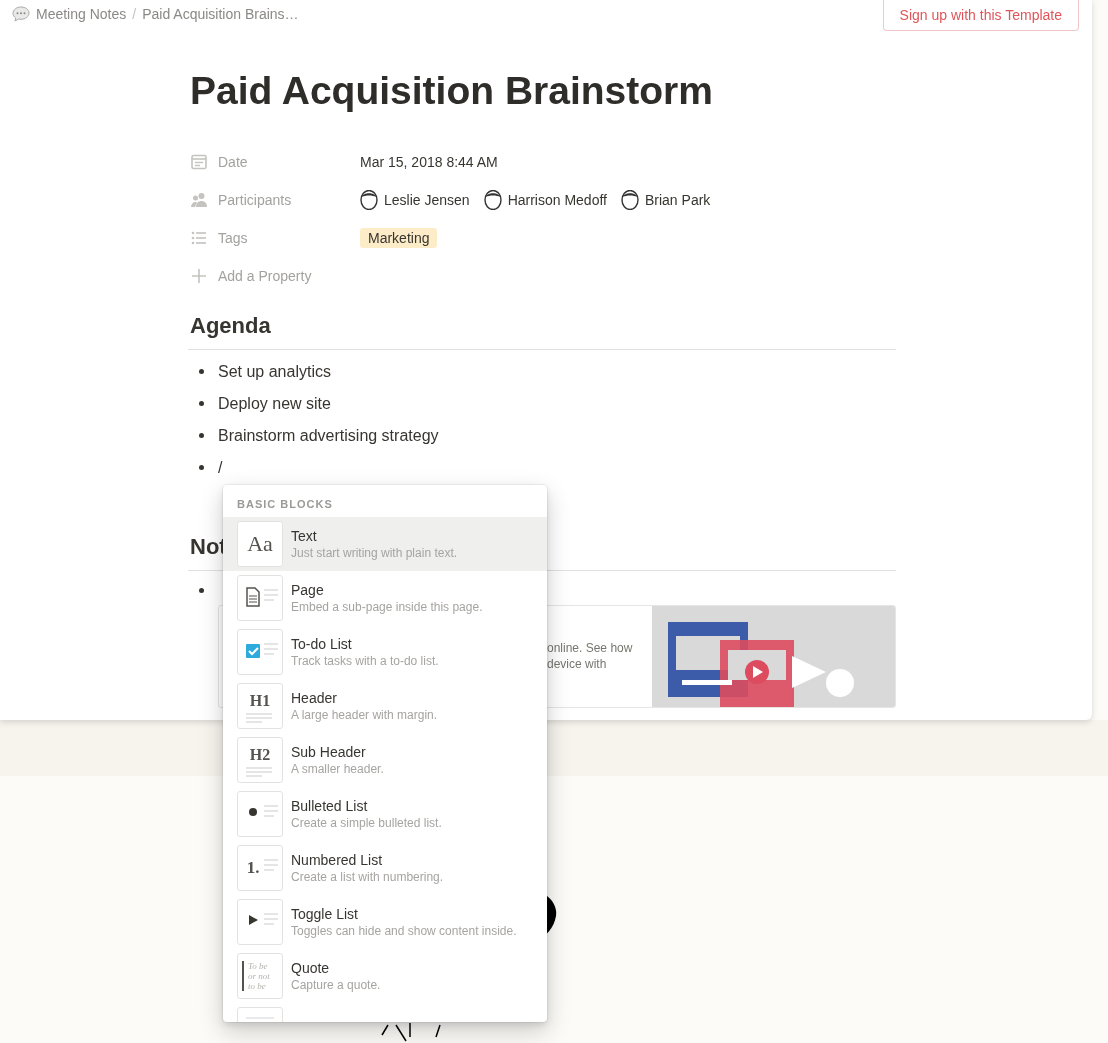 The image size is (1108, 1043). I want to click on menu-item-title: Bulleted List, so click(330, 806).